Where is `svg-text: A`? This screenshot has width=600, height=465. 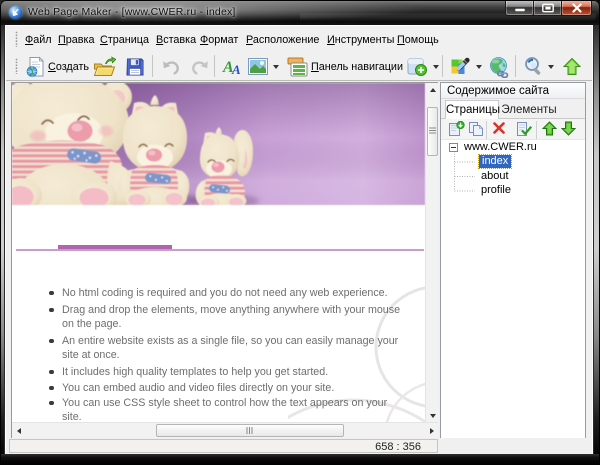 svg-text: A is located at coordinates (236, 69).